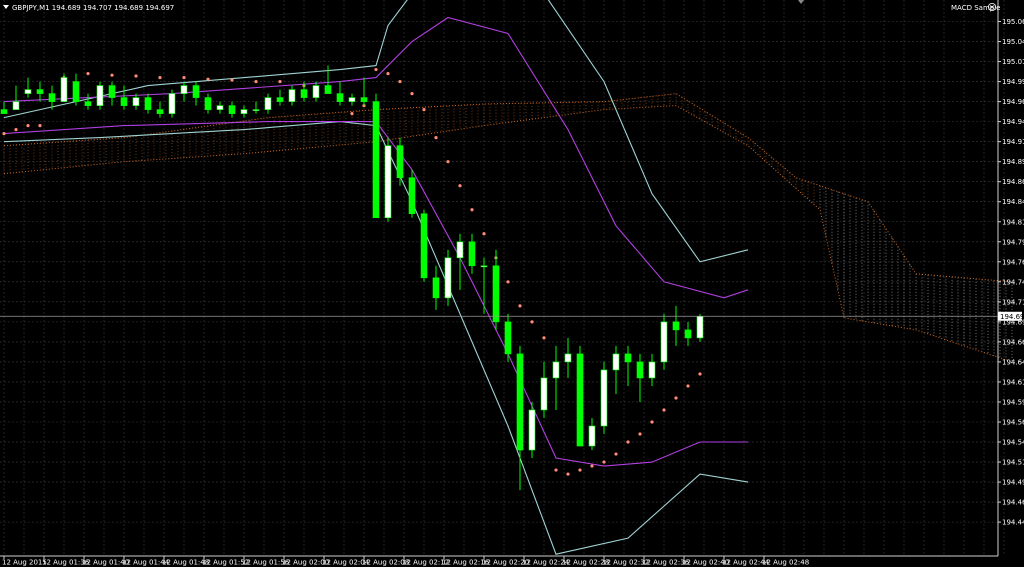  Describe the element at coordinates (1013, 162) in the screenshot. I see `y-tick-label: 194.890` at that location.